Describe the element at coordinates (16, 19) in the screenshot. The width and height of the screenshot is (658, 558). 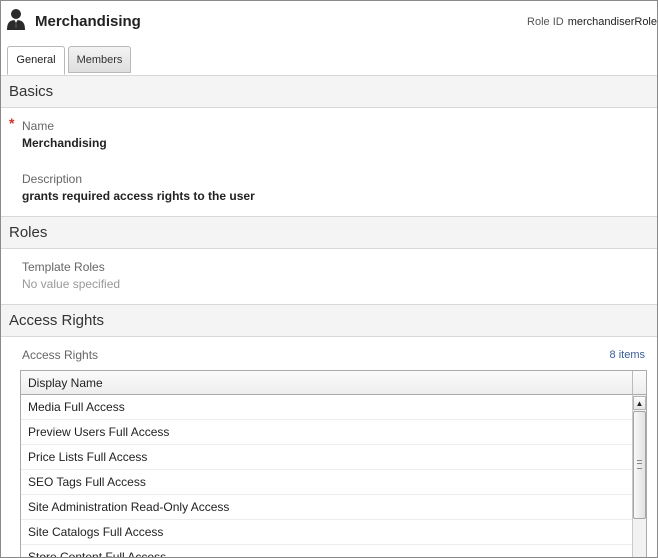
I see `user-icon` at that location.